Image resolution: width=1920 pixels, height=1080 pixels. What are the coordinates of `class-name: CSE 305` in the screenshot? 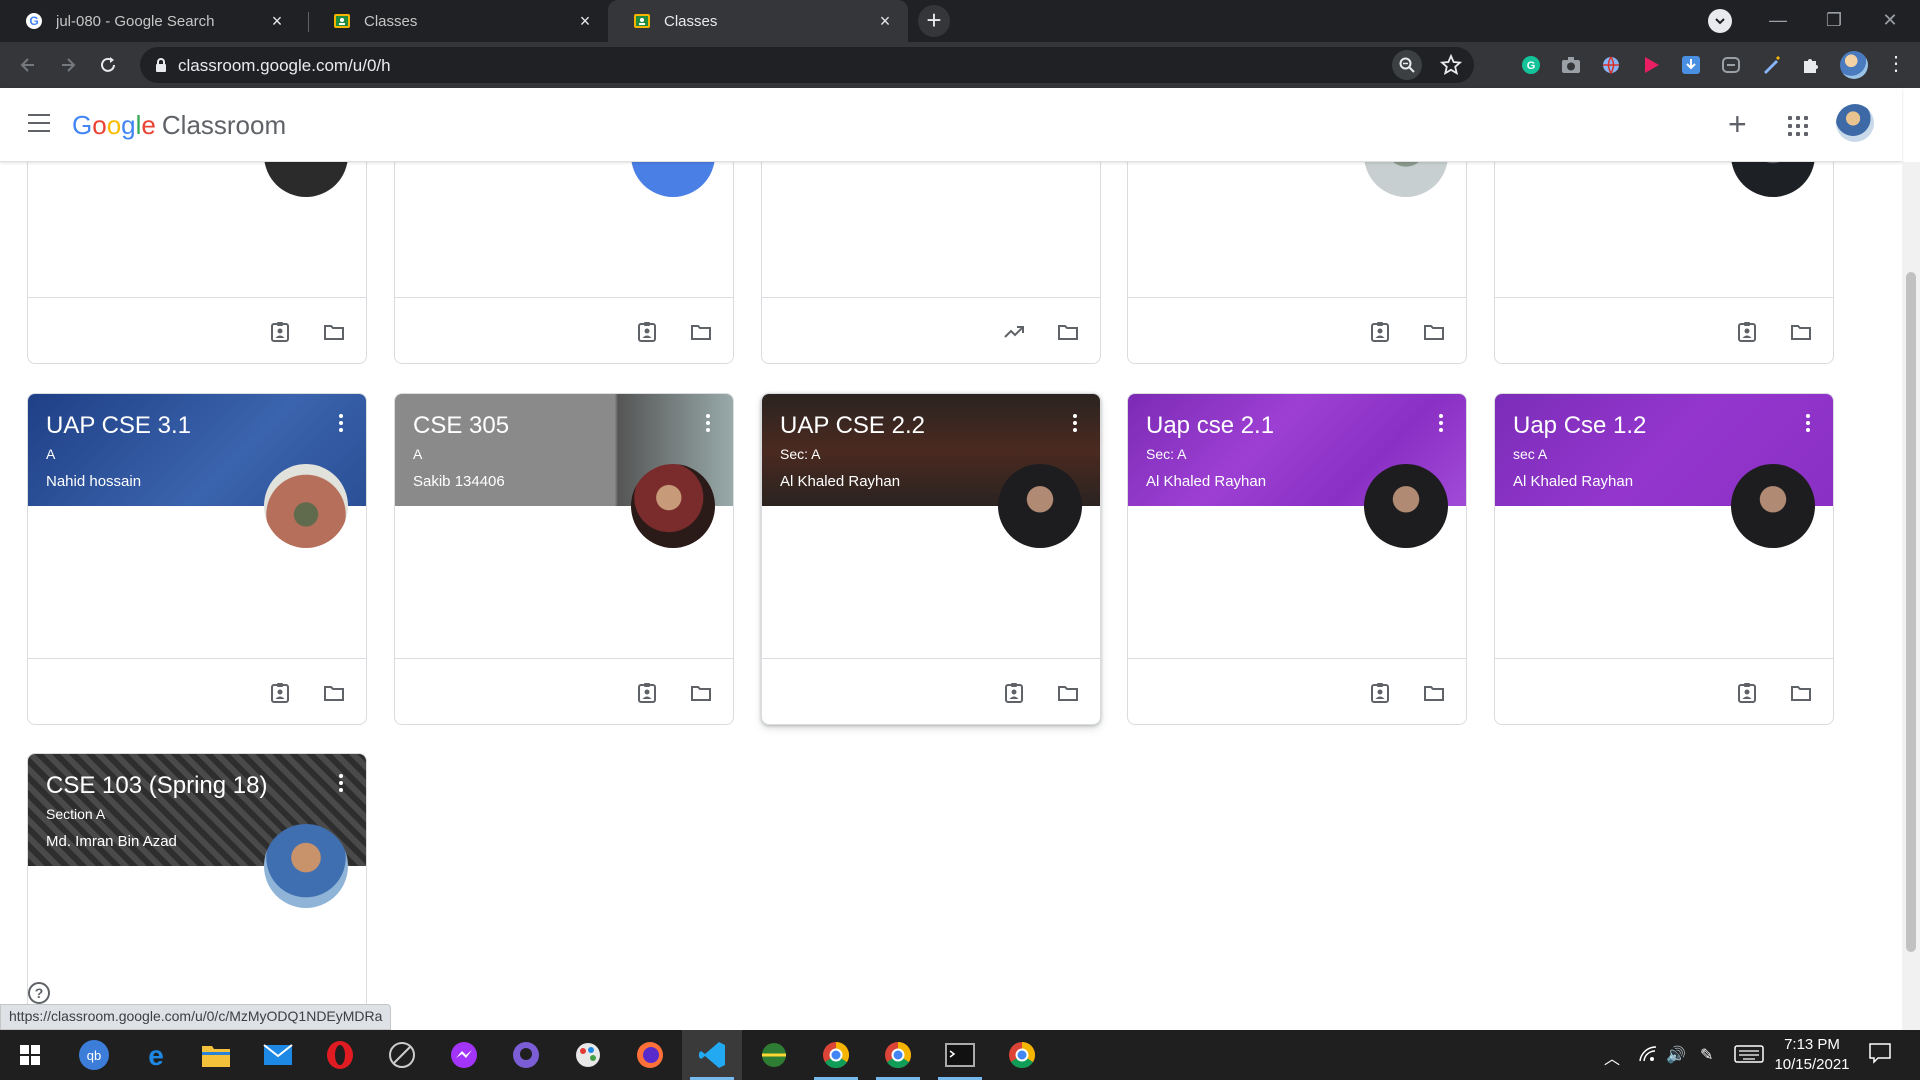 It's located at (461, 426).